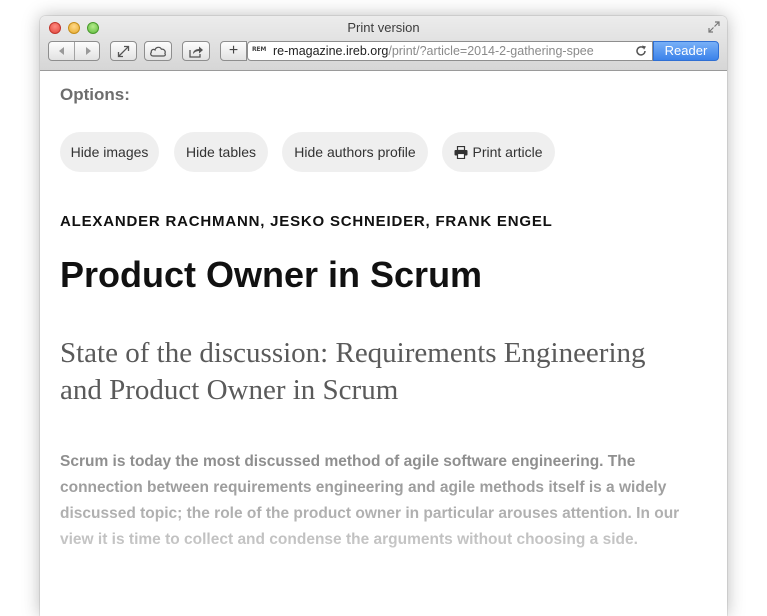  Describe the element at coordinates (641, 51) in the screenshot. I see `reload-icon` at that location.